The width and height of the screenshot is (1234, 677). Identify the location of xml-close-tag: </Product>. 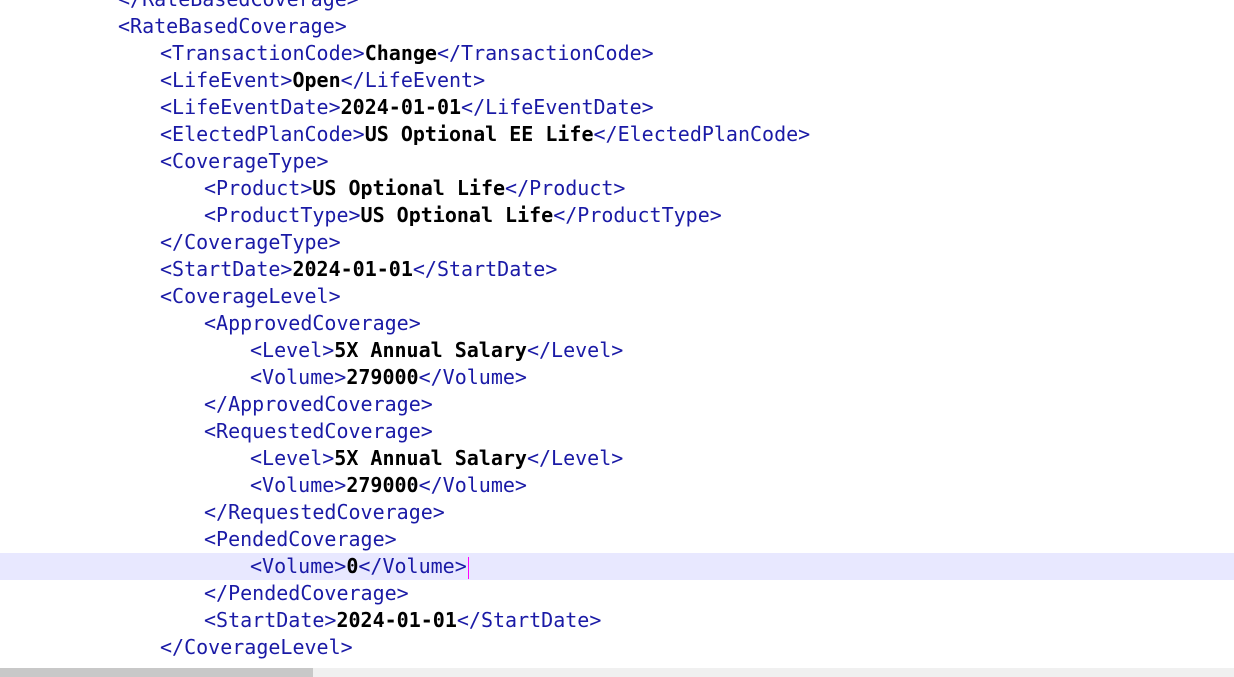
(565, 188).